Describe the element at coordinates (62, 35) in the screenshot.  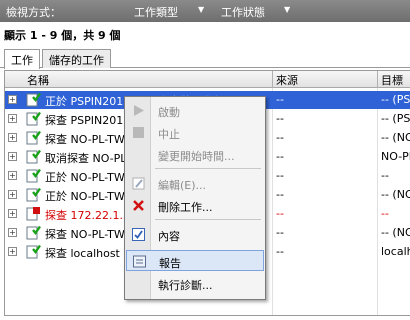
I see `result-summary: 顯示 1 - 9 個，共 9 個` at that location.